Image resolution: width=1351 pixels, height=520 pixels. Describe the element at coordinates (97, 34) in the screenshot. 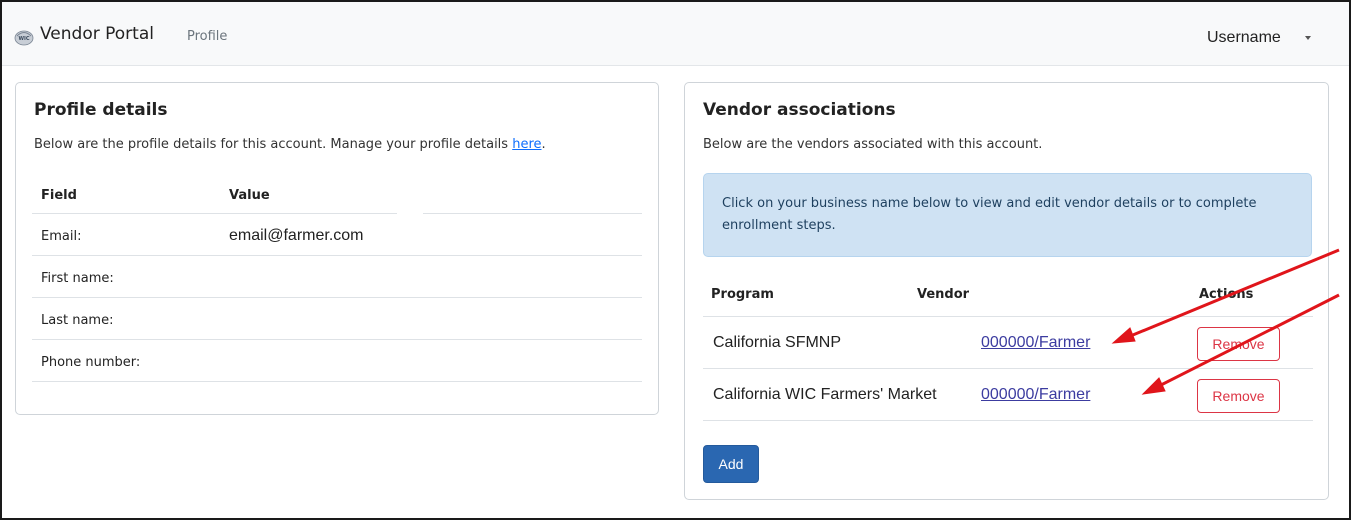

I see `brand-name: Vendor Portal` at that location.